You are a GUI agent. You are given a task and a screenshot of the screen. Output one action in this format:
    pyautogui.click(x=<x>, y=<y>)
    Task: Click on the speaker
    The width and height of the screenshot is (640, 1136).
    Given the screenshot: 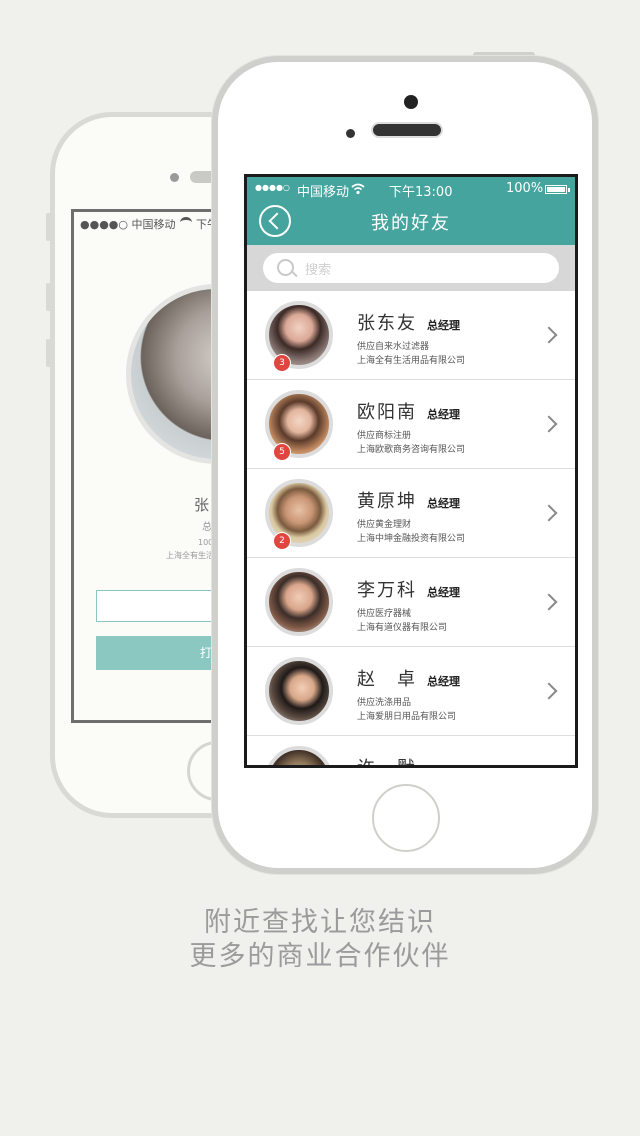 What is the action you would take?
    pyautogui.click(x=407, y=130)
    